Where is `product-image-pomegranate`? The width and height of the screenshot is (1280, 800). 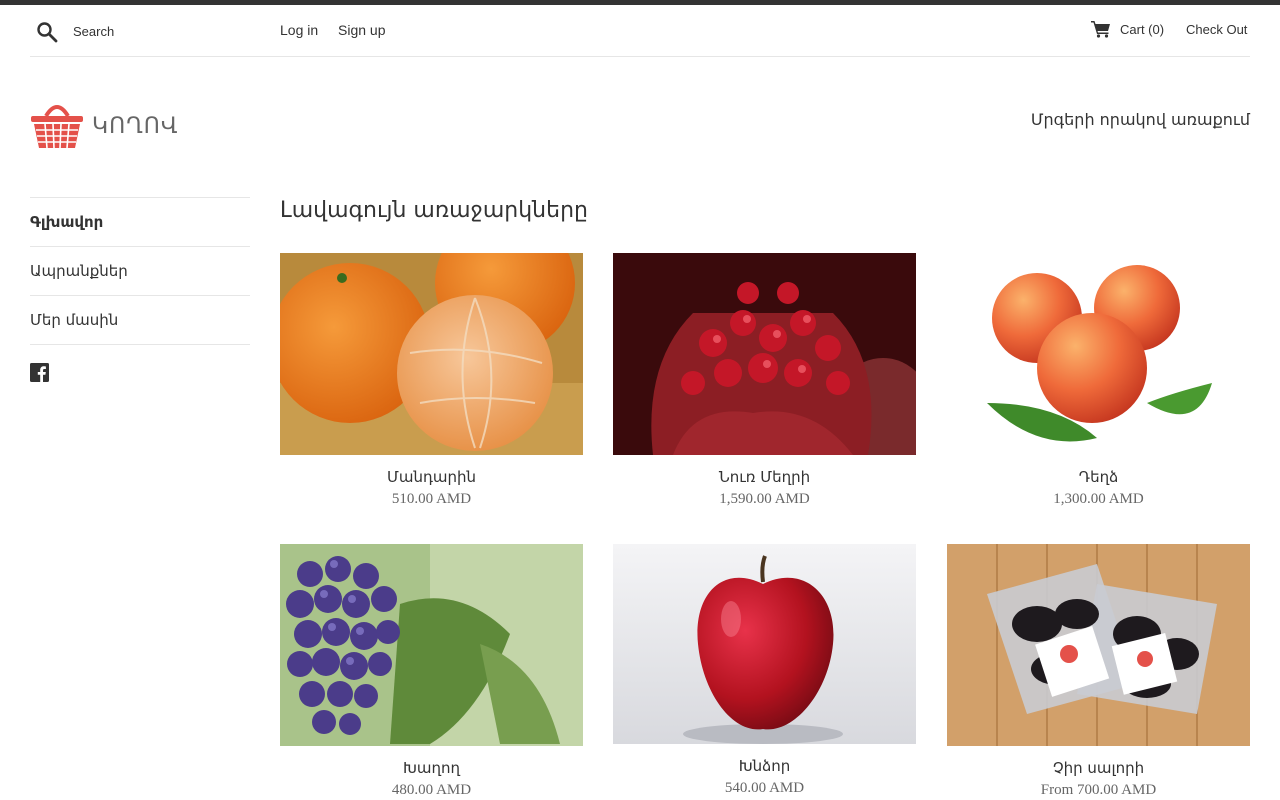
product-image-pomegranate is located at coordinates (764, 354).